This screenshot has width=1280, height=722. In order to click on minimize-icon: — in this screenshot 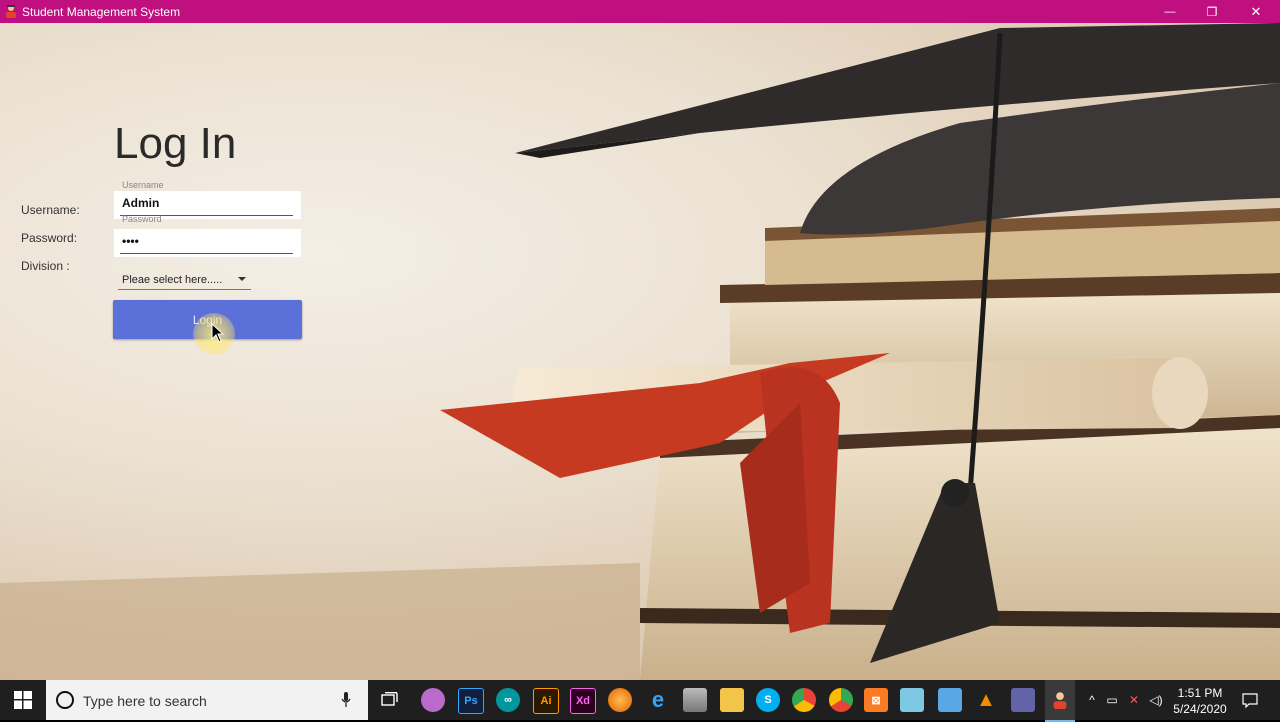, I will do `click(1170, 11)`.